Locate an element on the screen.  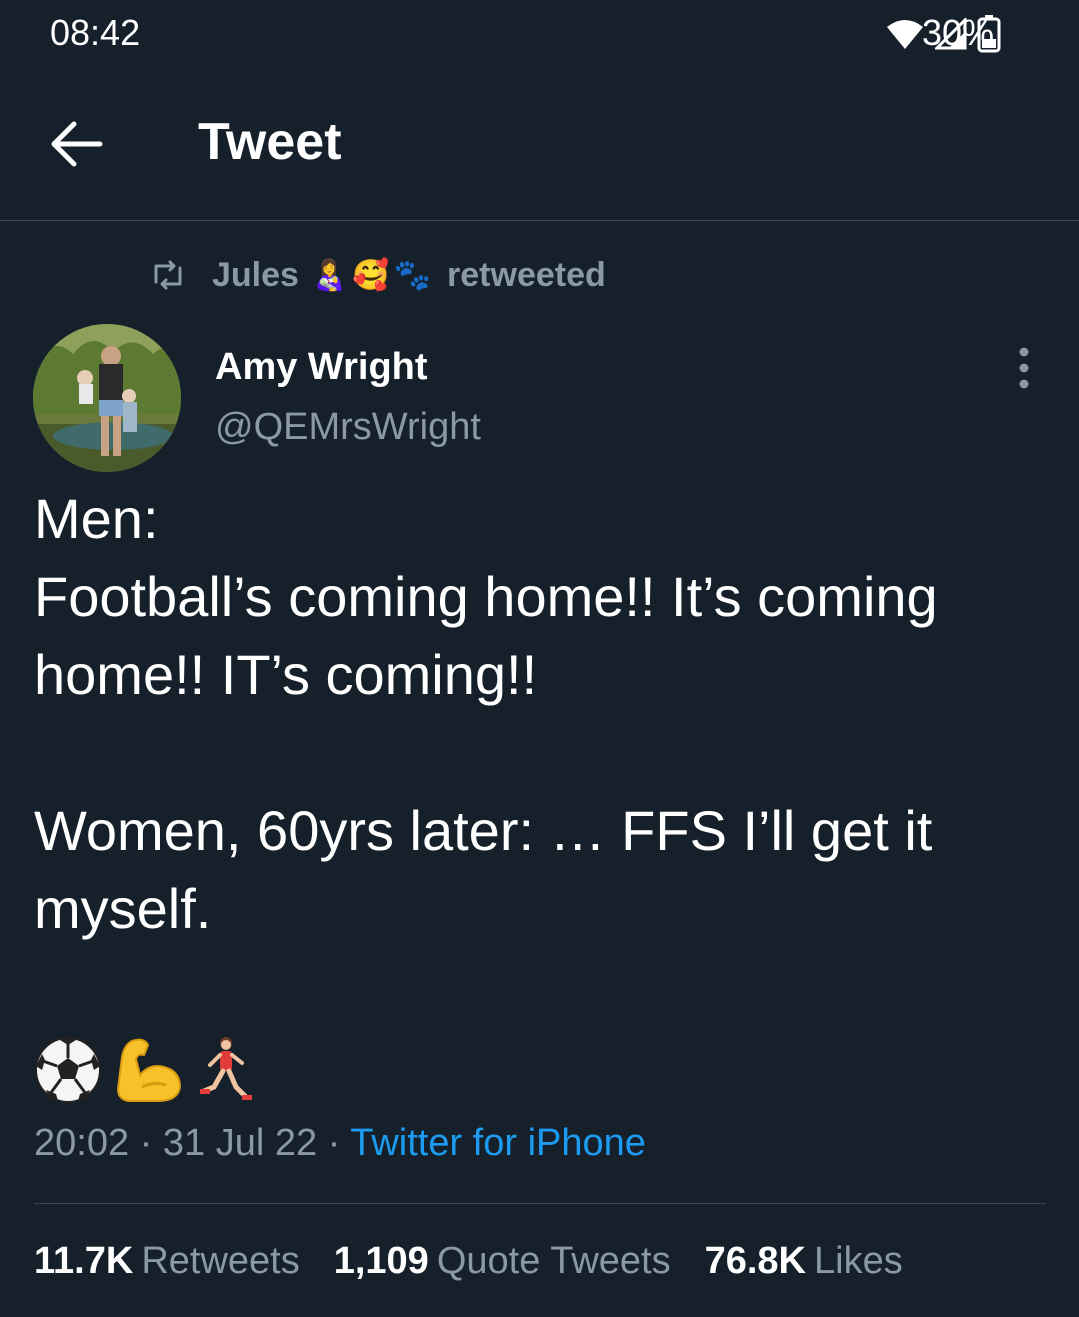
tweet-time: 20:02 is located at coordinates (82, 1143).